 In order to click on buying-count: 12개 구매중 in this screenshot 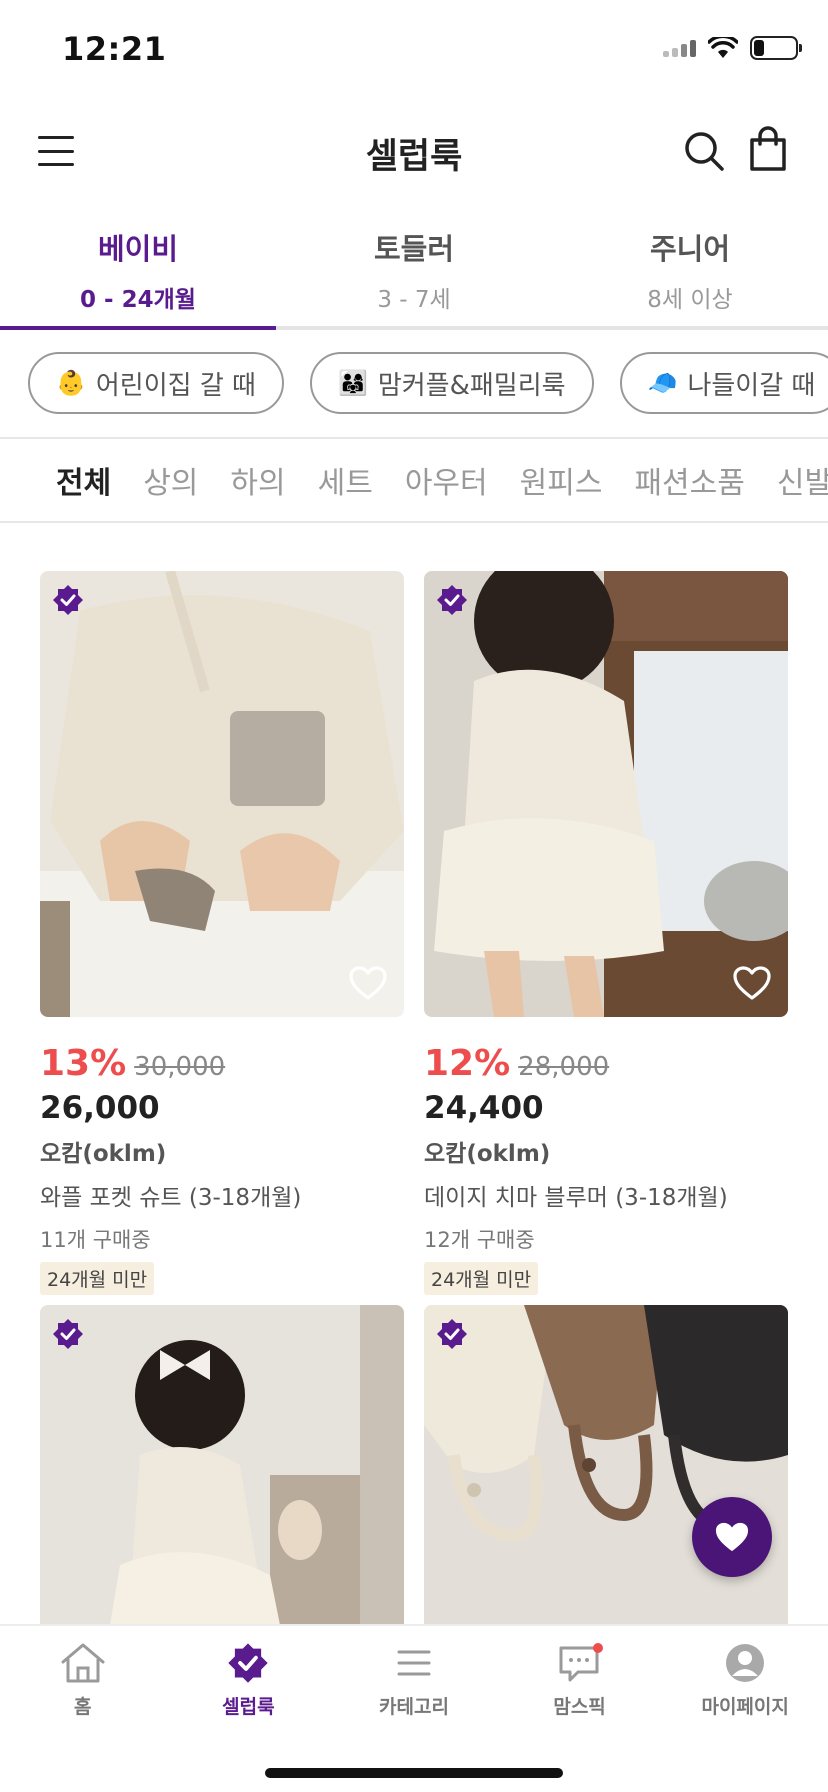, I will do `click(479, 1240)`.